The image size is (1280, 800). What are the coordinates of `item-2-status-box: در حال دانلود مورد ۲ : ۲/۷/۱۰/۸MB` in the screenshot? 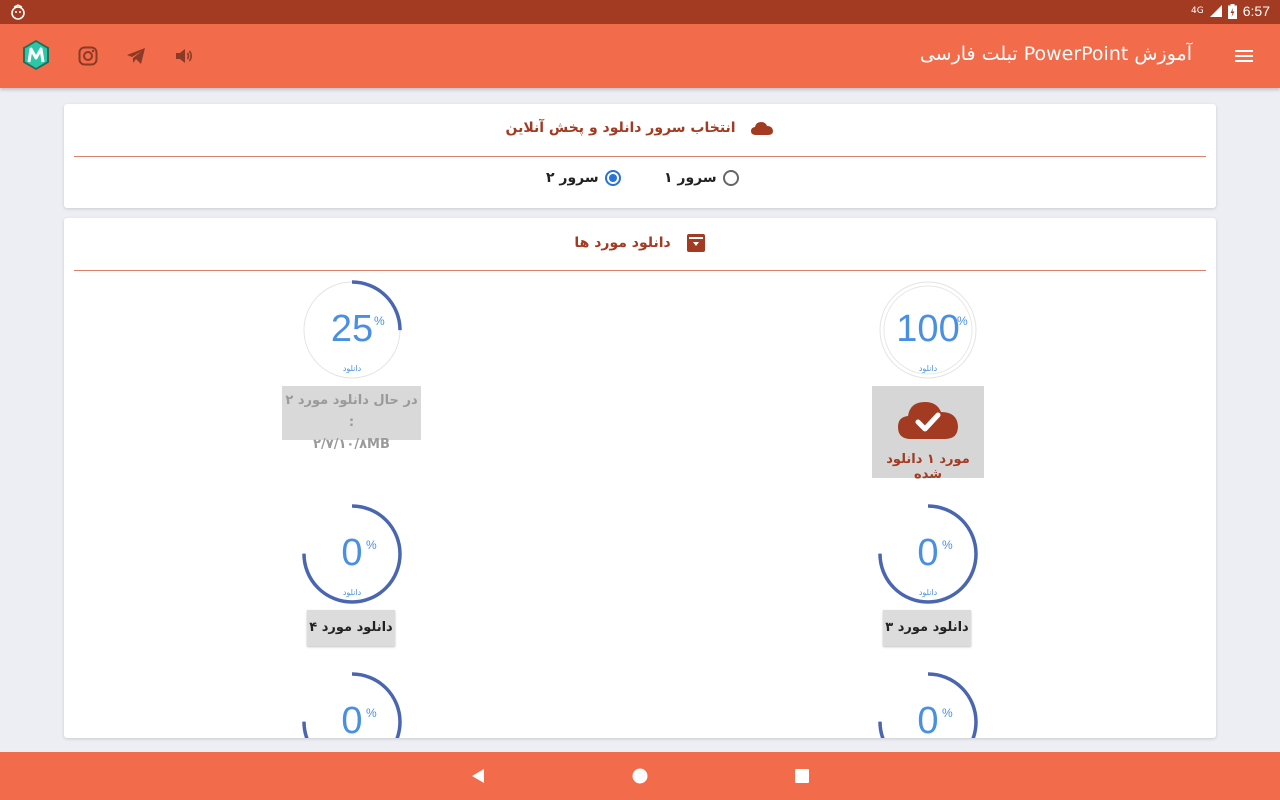 It's located at (351, 419).